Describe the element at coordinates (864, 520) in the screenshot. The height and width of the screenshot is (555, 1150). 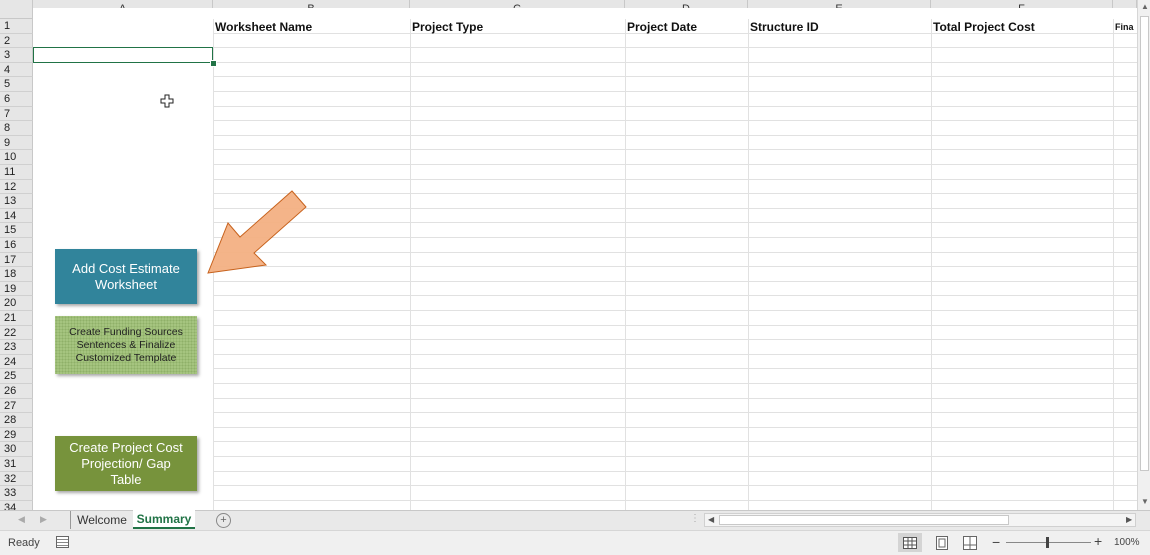
I see `horizontal-scroll-thumb` at that location.